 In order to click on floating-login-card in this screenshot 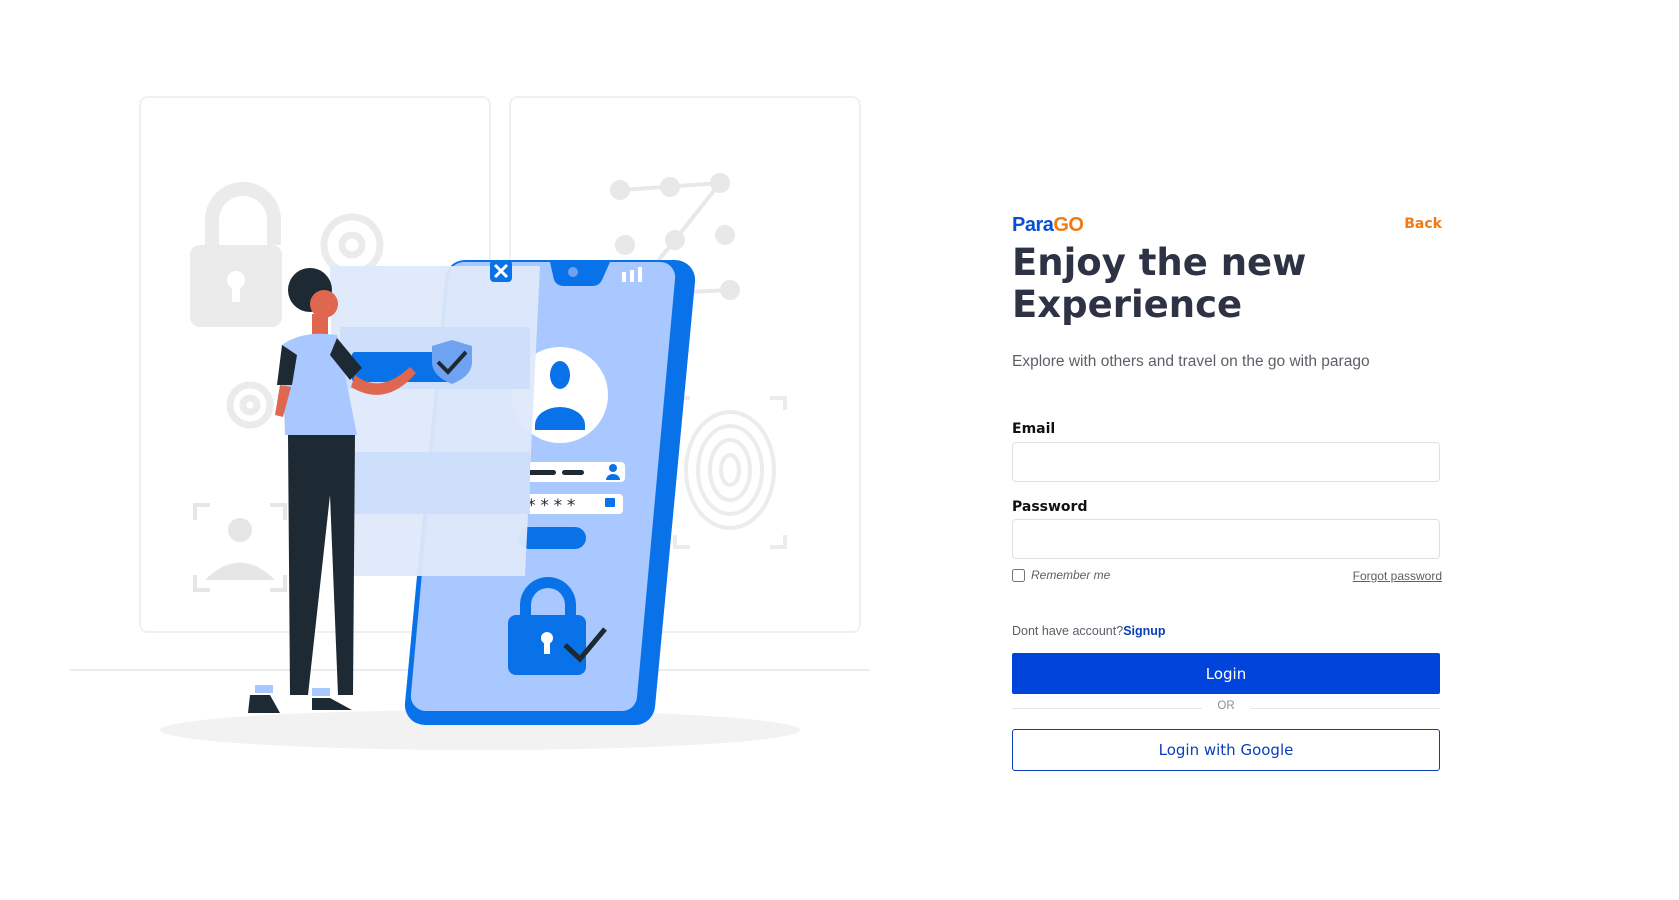, I will do `click(435, 418)`.